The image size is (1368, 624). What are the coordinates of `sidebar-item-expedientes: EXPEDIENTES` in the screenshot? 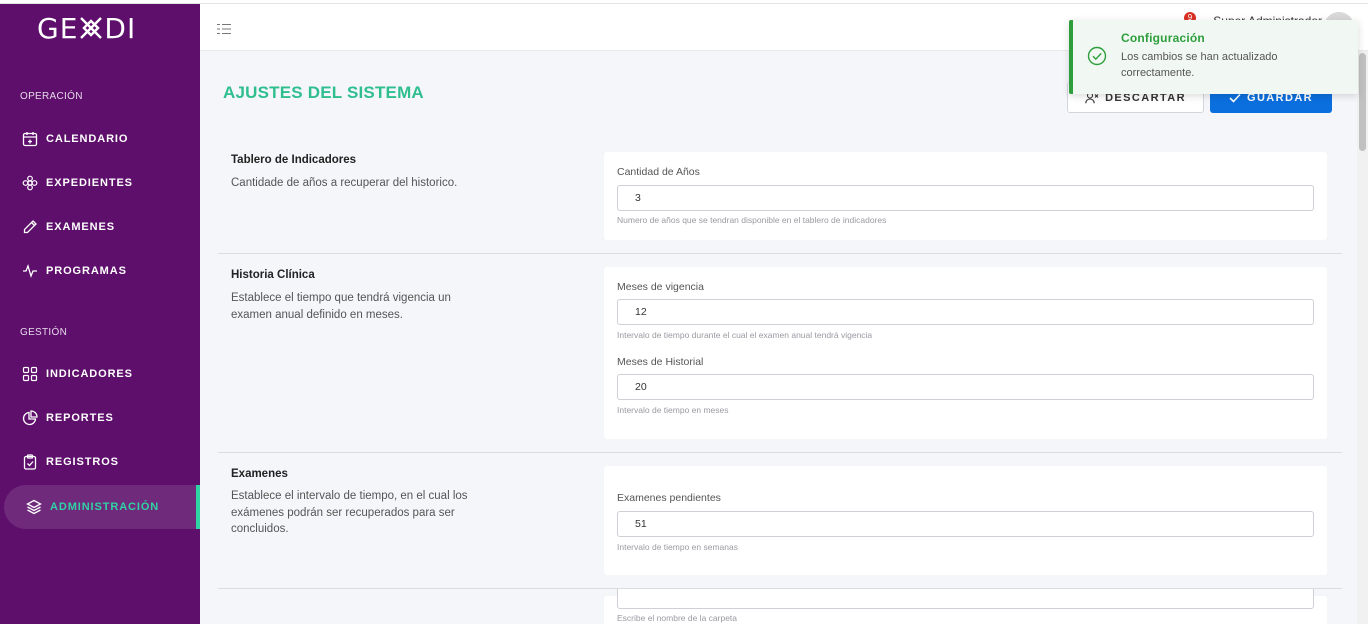 It's located at (100, 183).